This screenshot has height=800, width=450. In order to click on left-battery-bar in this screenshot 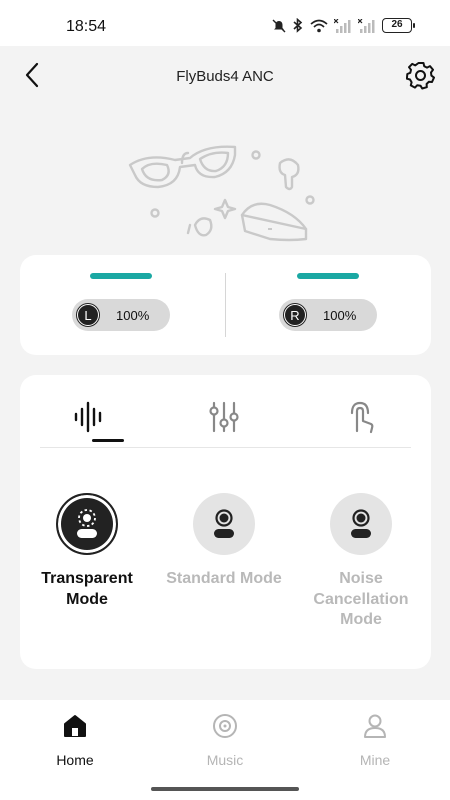, I will do `click(121, 276)`.